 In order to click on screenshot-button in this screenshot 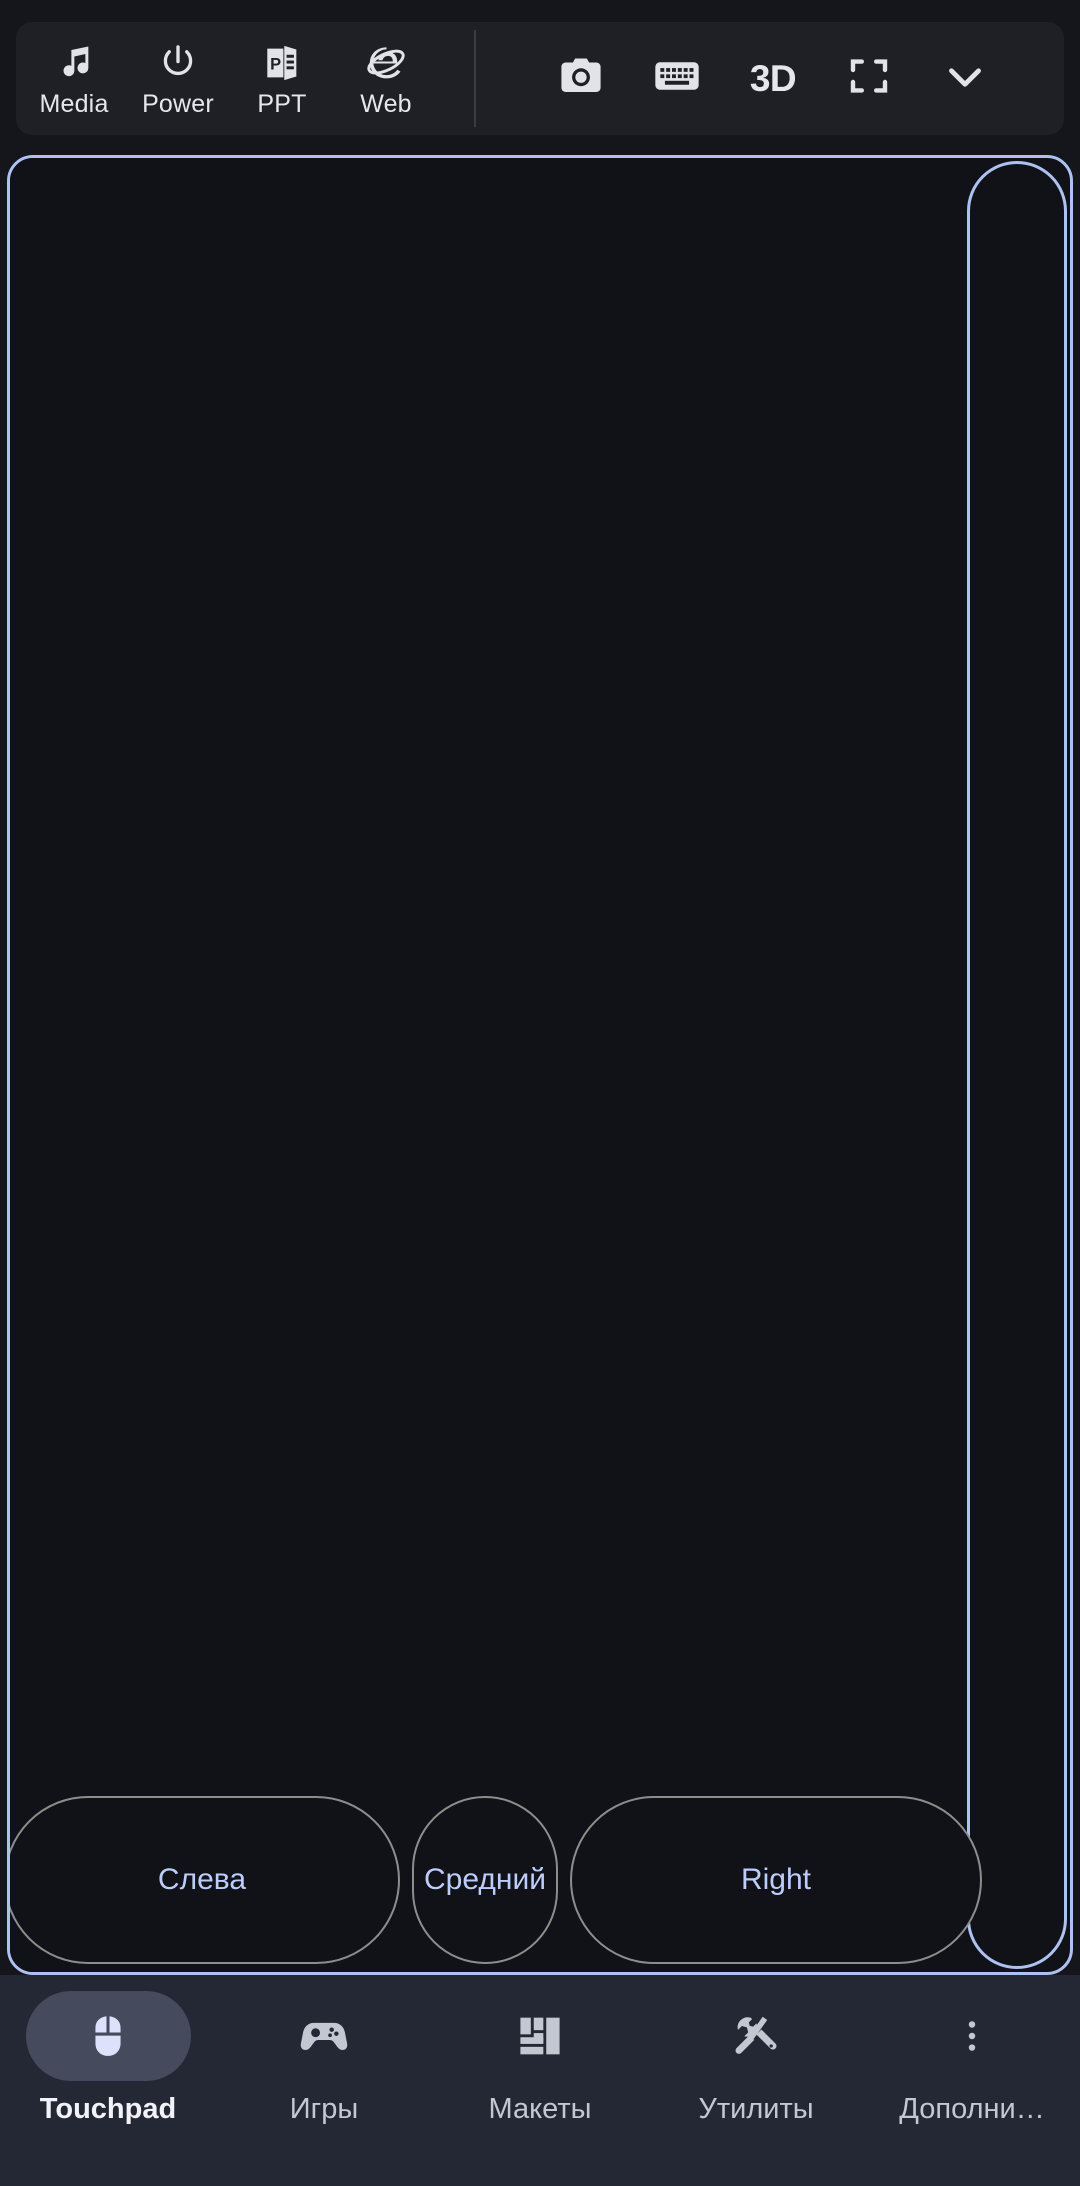, I will do `click(581, 79)`.